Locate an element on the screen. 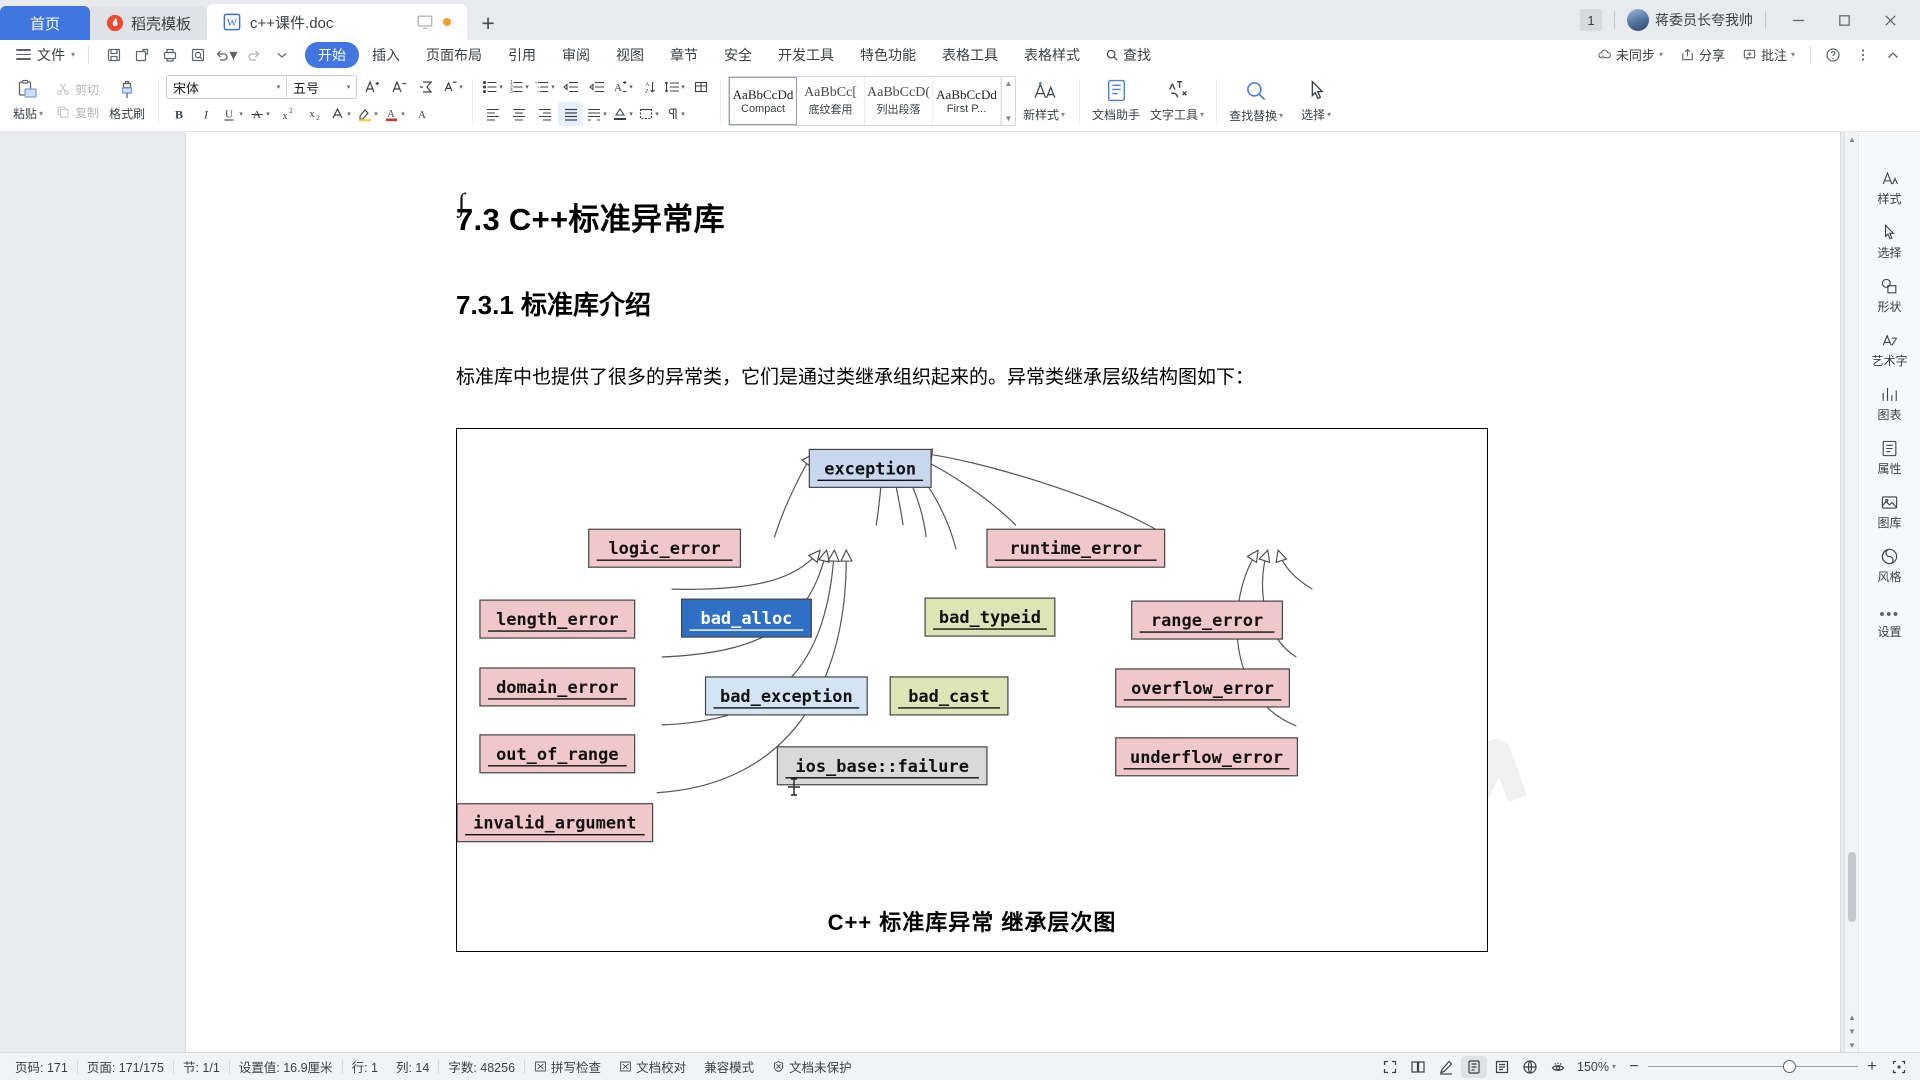 This screenshot has height=1080, width=1920. status-page-total: 页面: 171/175 is located at coordinates (125, 1066).